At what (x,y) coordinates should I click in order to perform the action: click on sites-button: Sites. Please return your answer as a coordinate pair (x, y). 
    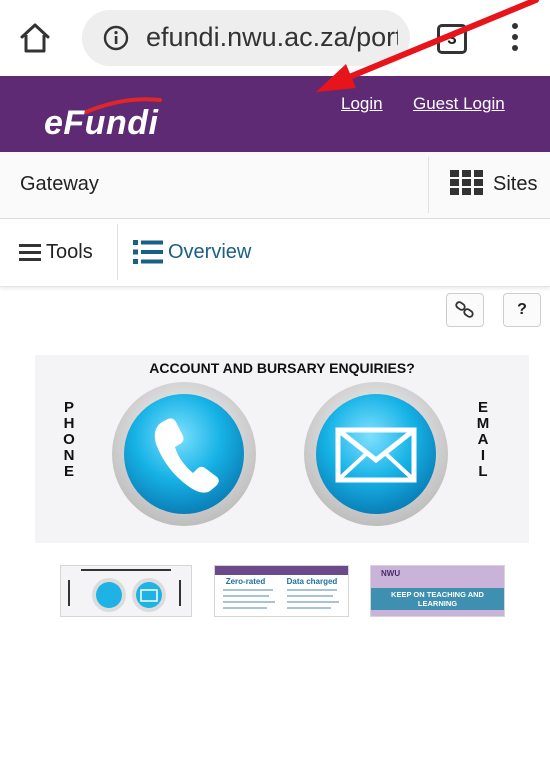
    Looking at the image, I should click on (515, 184).